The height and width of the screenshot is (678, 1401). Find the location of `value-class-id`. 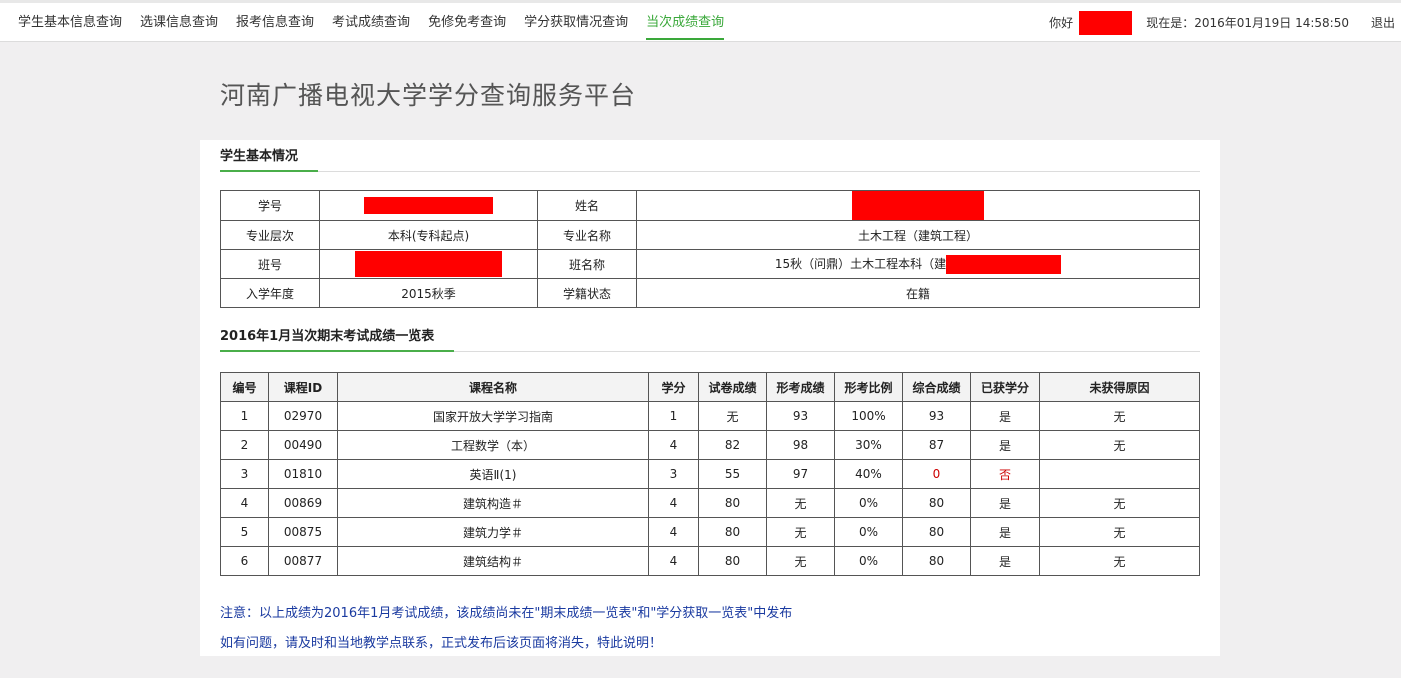

value-class-id is located at coordinates (428, 264).